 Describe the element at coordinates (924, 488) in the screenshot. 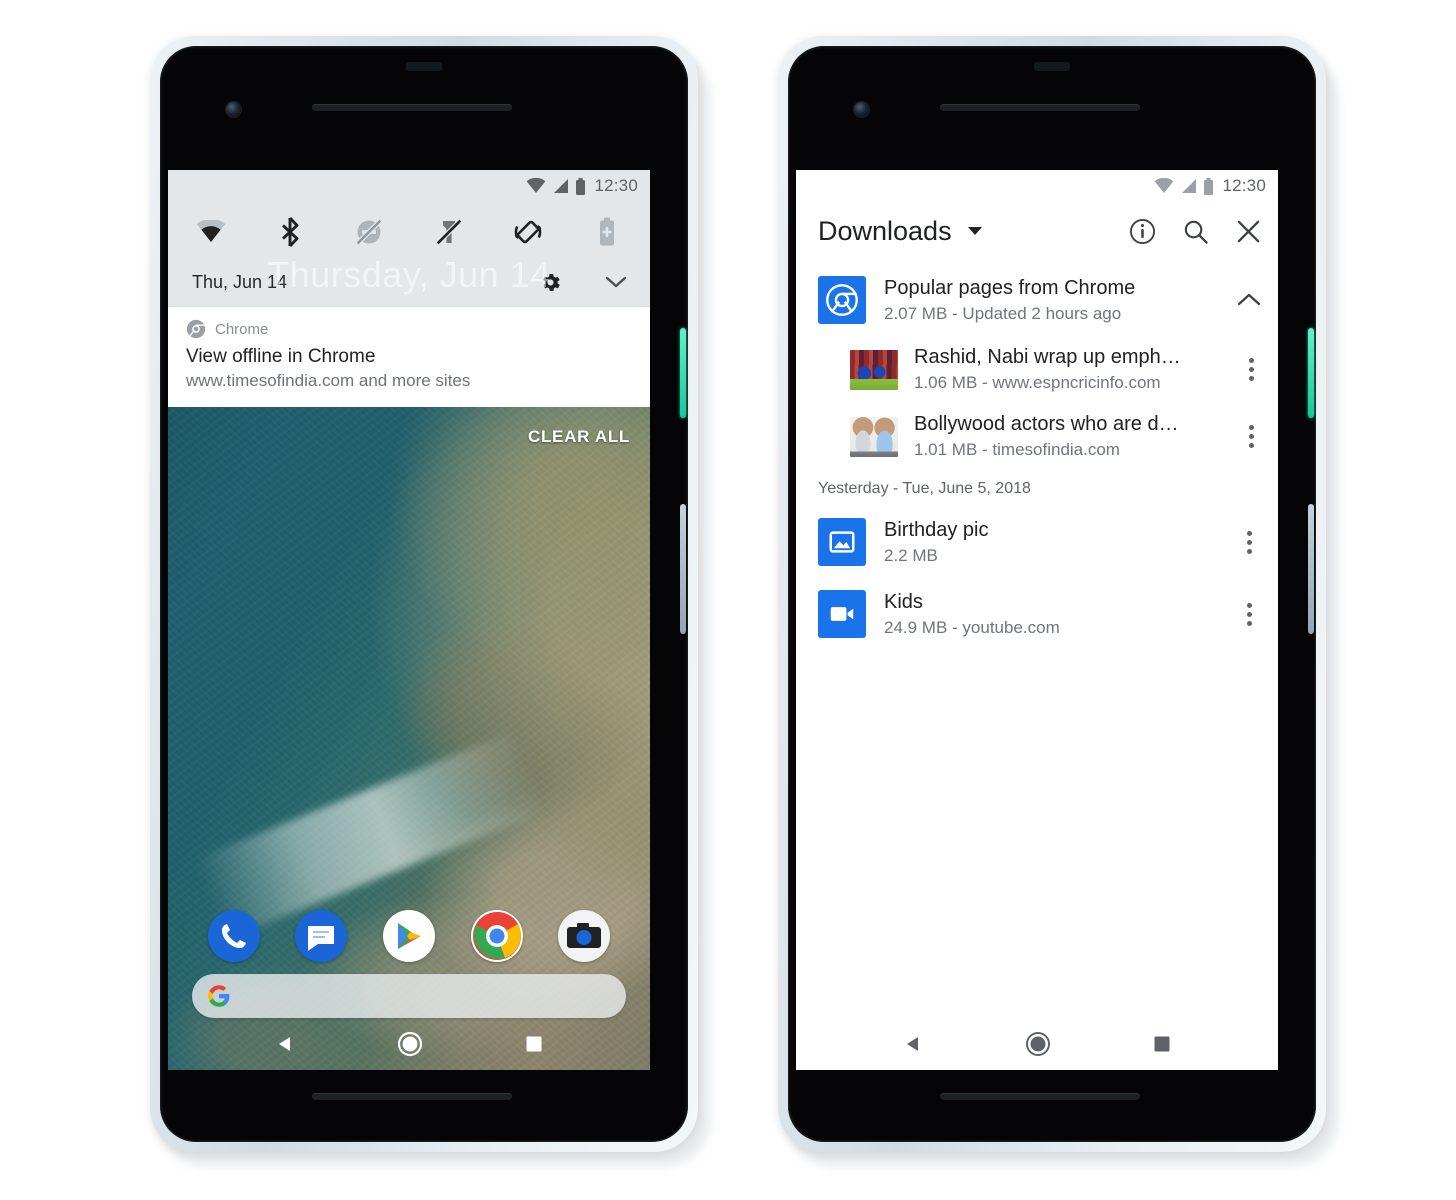

I see `download-date-header: Yesterday - Tue, June 5, 2018` at that location.